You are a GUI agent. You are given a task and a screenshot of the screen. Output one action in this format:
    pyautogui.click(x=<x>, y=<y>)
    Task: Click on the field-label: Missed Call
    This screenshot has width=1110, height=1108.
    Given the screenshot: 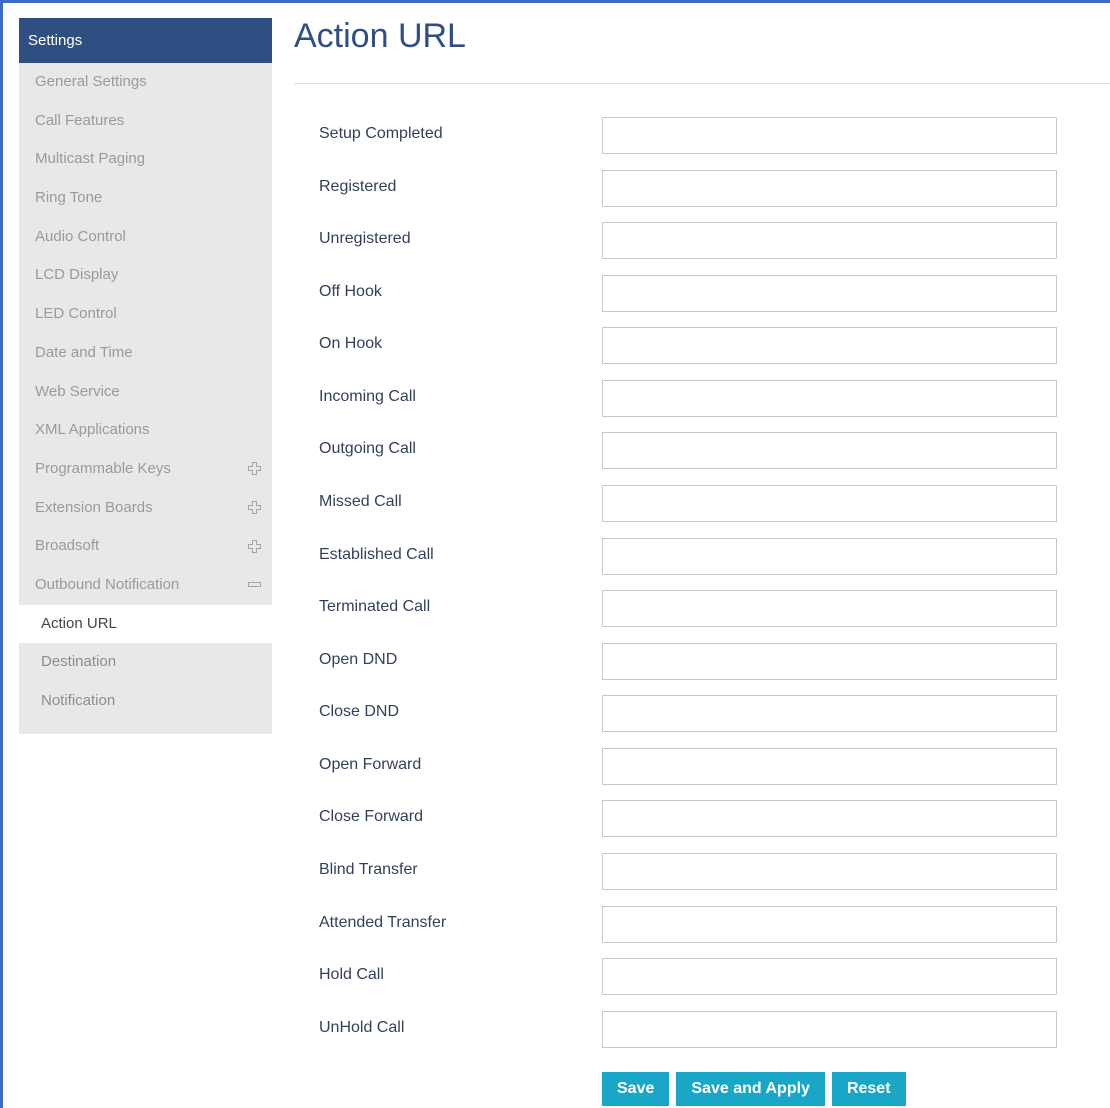 What is the action you would take?
    pyautogui.click(x=360, y=501)
    